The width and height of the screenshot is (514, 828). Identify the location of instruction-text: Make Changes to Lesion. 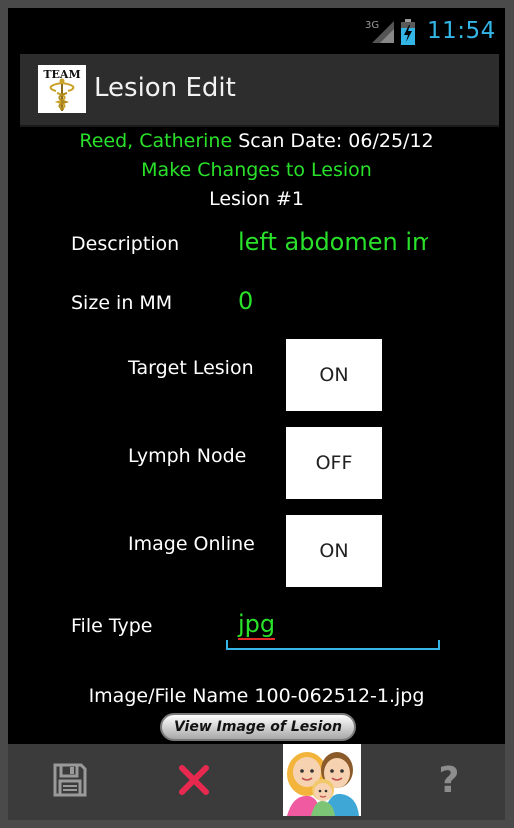
(256, 170).